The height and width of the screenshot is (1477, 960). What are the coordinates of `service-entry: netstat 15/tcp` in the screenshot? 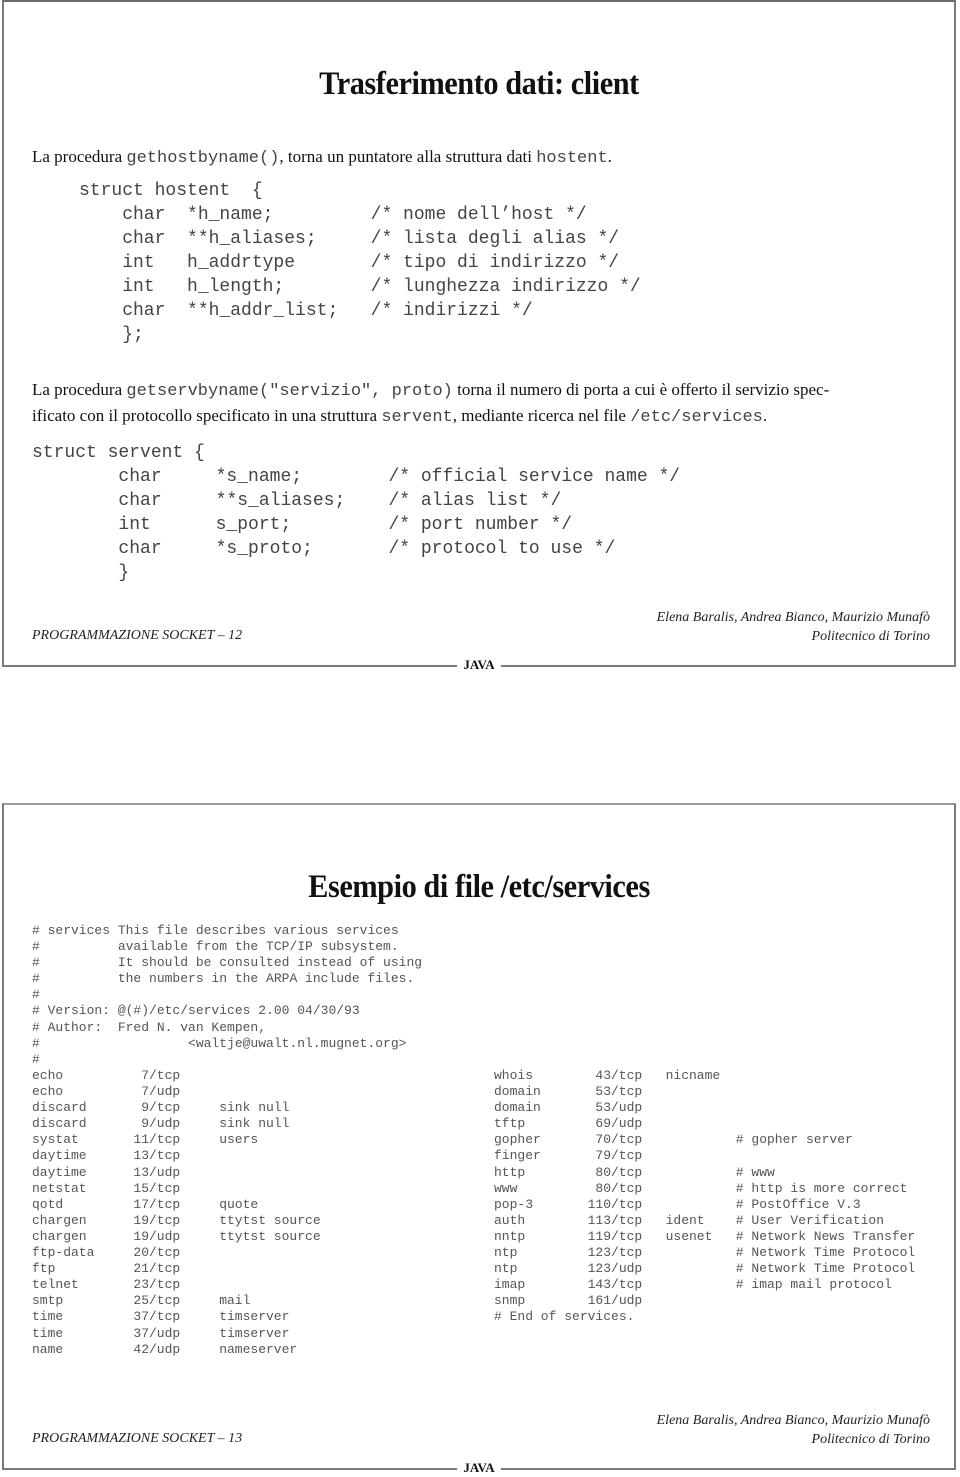 It's located at (180, 1189).